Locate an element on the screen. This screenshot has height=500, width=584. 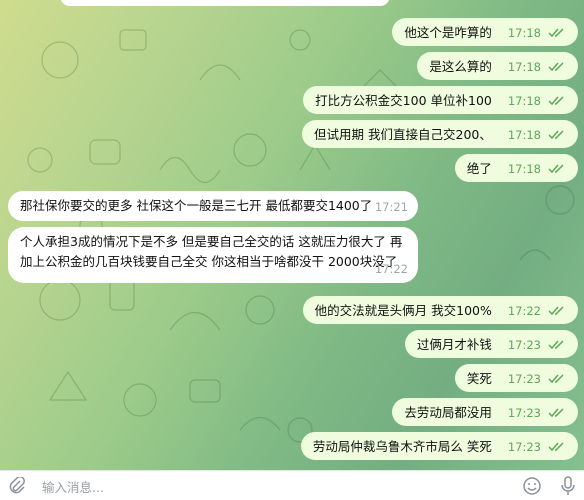
message-bubble-outgoing: 过俩月才补钱 17:23 is located at coordinates (491, 344).